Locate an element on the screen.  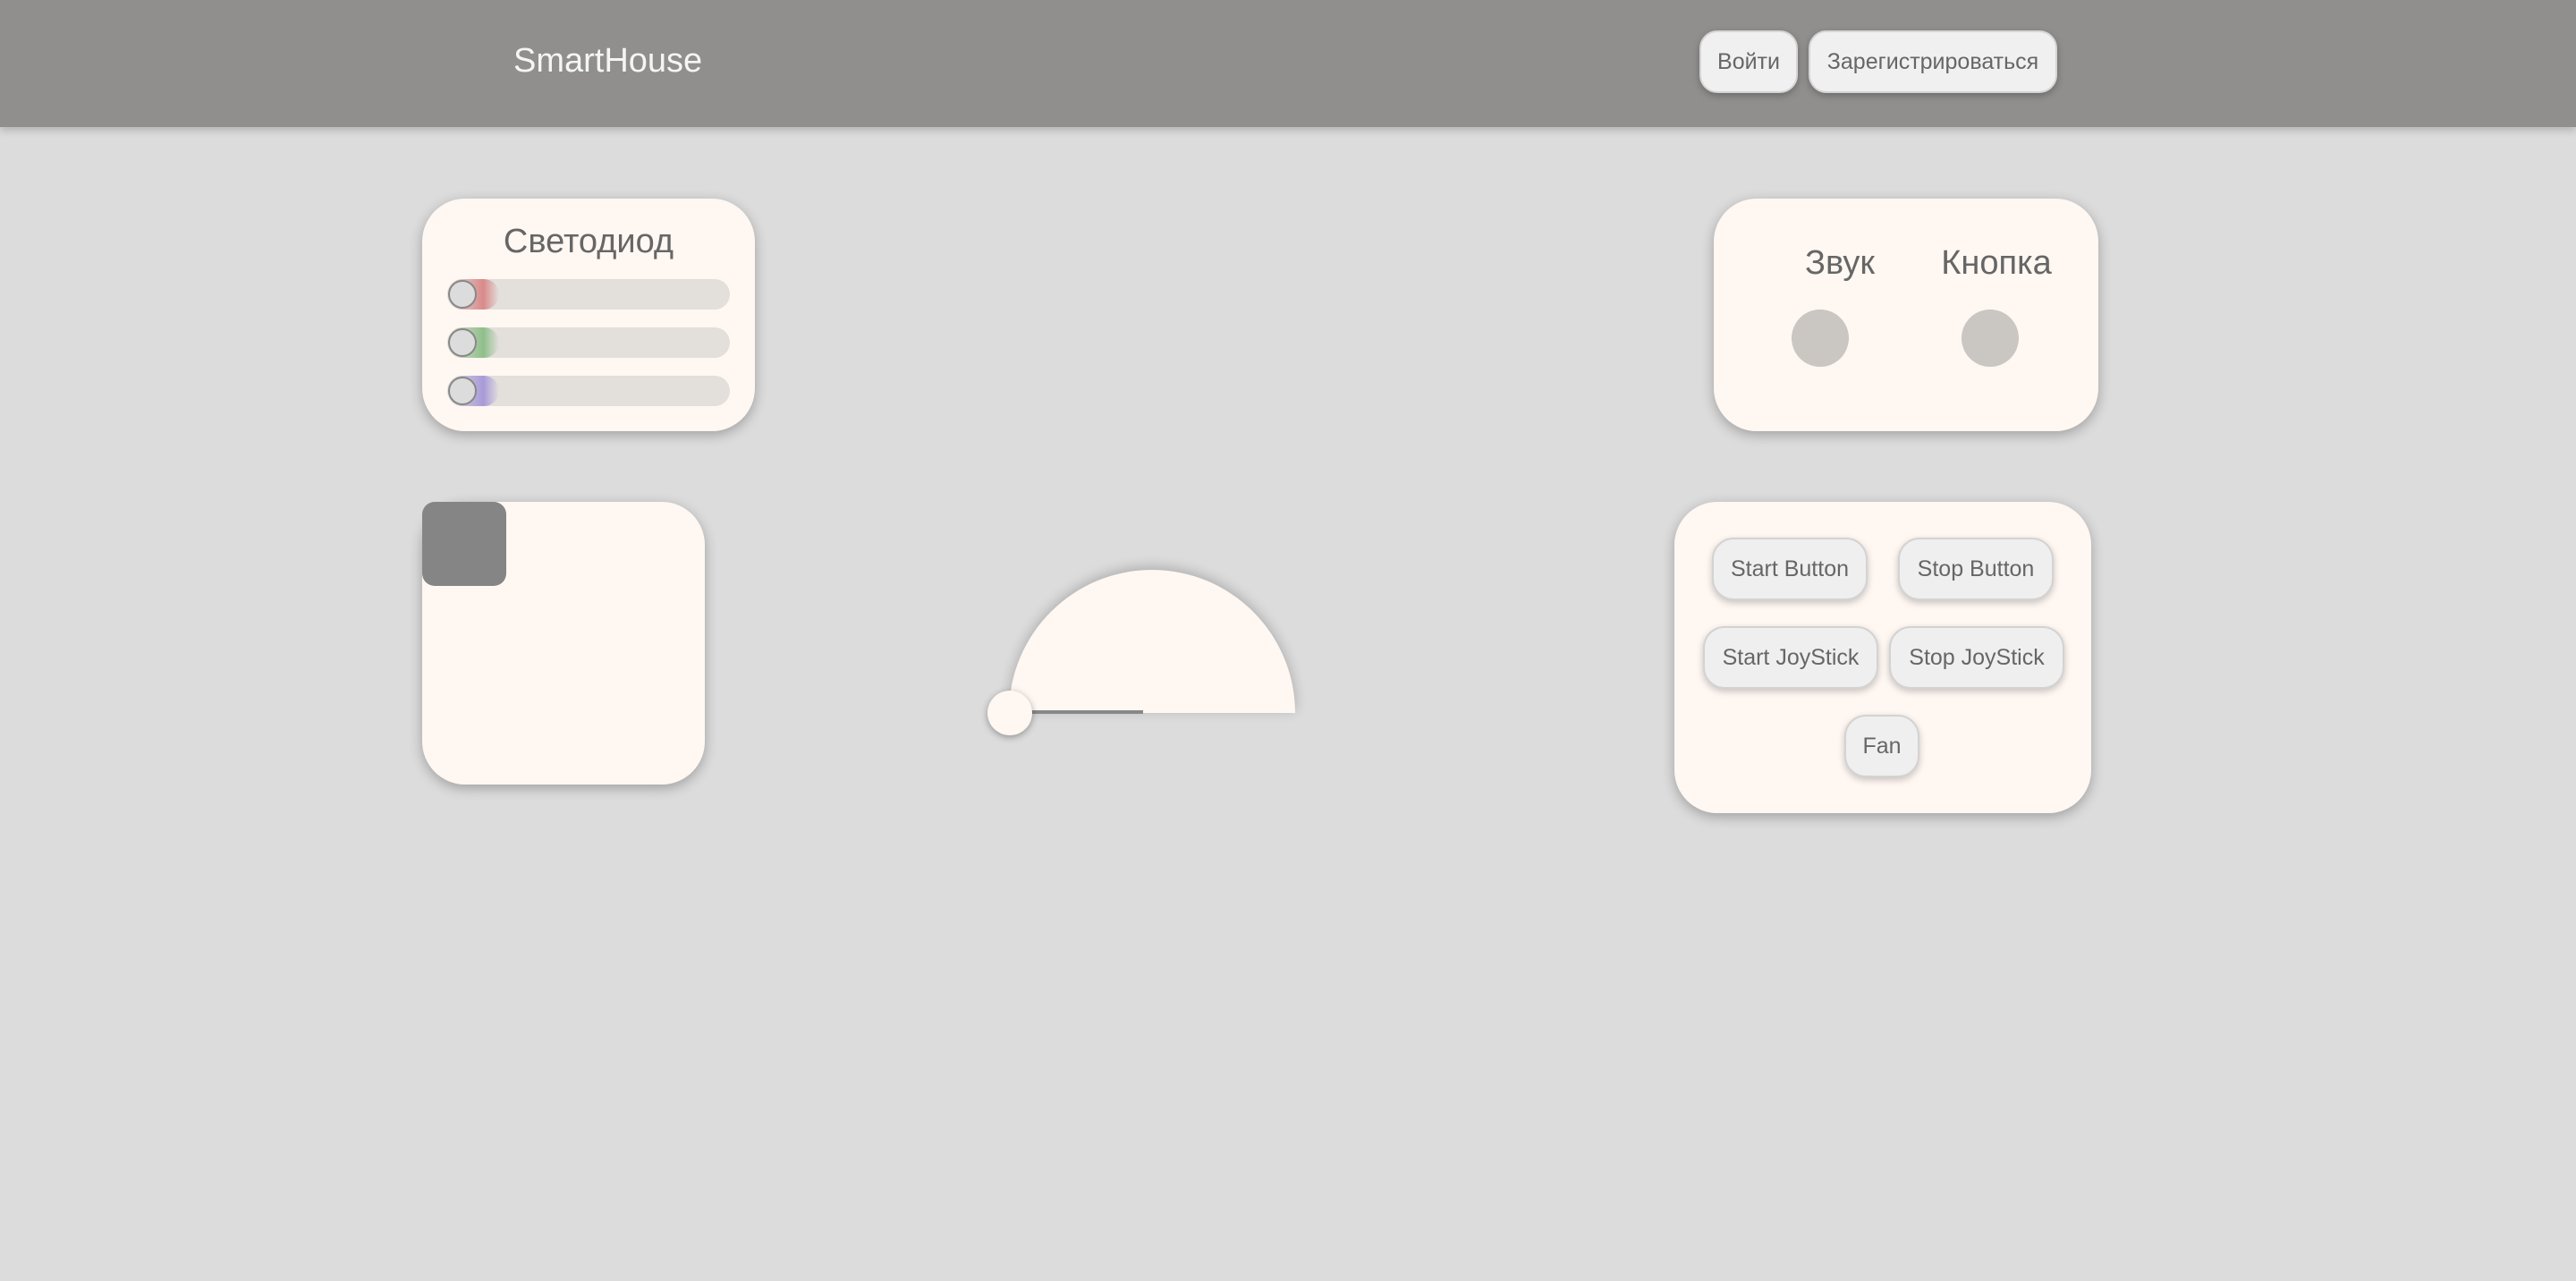
button-label: Кнопка is located at coordinates (1996, 263).